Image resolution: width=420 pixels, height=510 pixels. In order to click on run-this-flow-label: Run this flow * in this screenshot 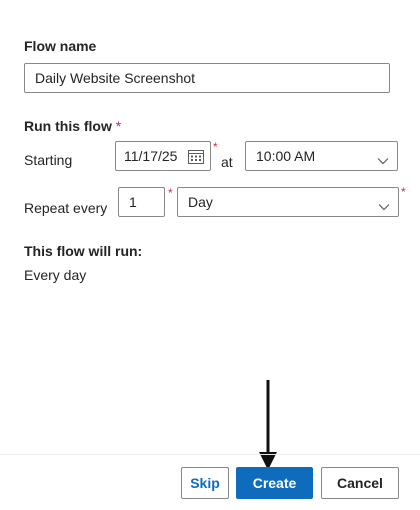, I will do `click(72, 126)`.